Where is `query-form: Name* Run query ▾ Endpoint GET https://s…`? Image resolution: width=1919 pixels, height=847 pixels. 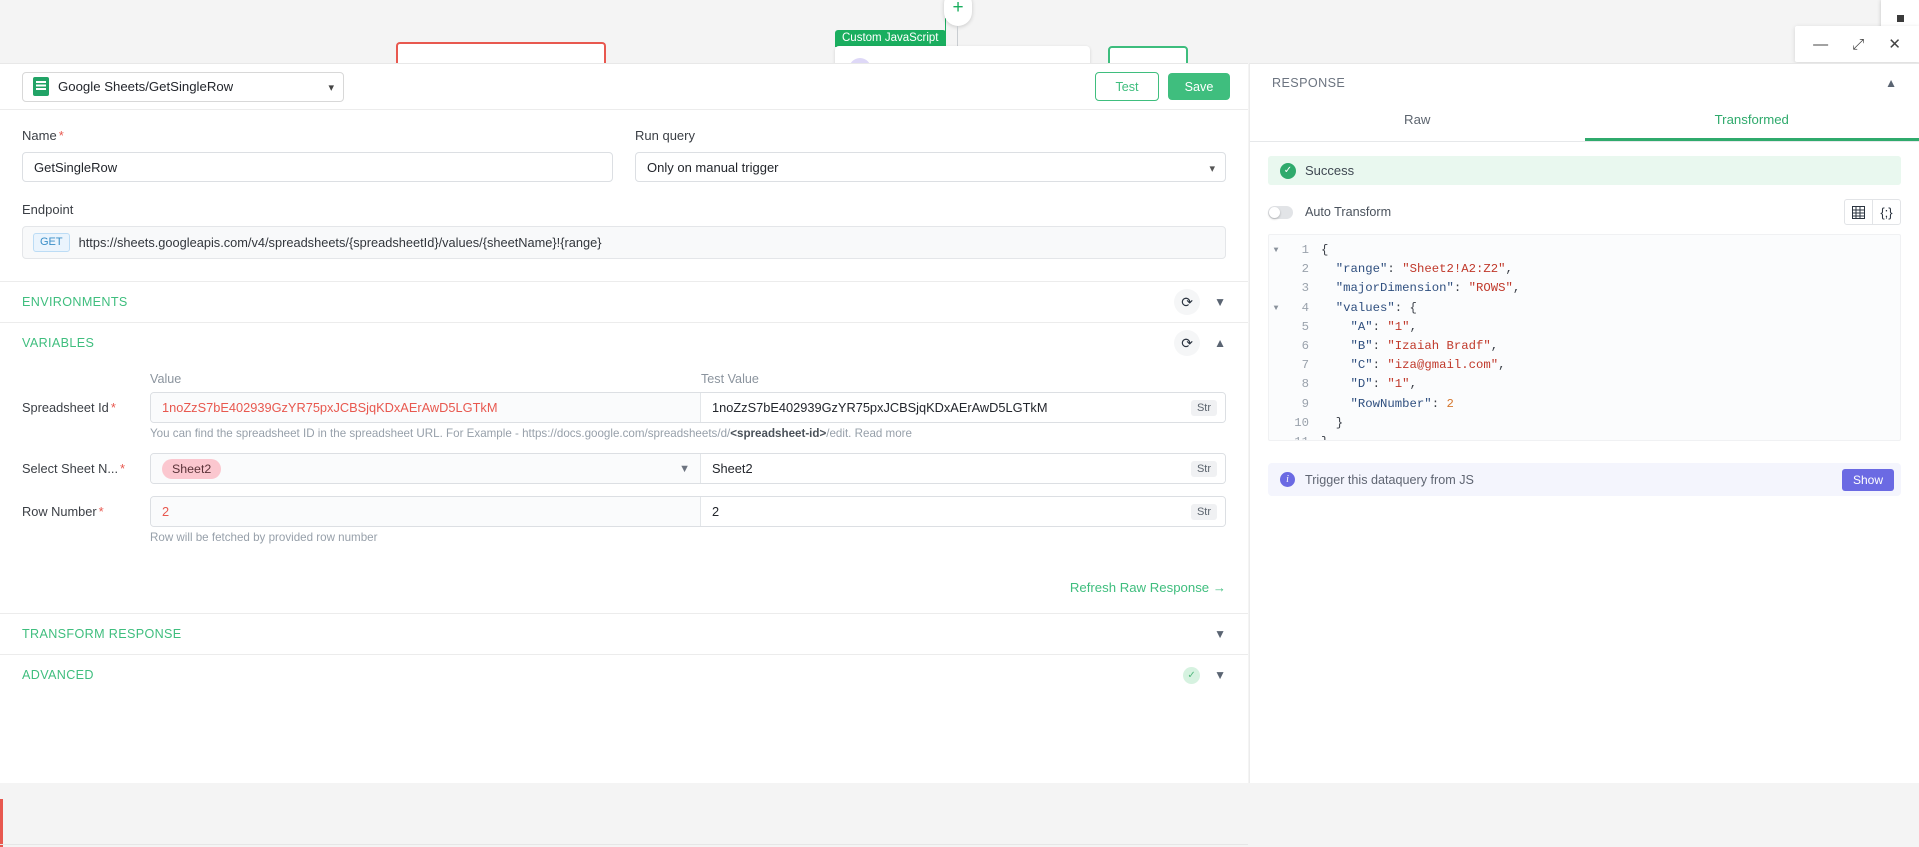 query-form: Name* Run query ▾ Endpoint GET https://s… is located at coordinates (624, 184).